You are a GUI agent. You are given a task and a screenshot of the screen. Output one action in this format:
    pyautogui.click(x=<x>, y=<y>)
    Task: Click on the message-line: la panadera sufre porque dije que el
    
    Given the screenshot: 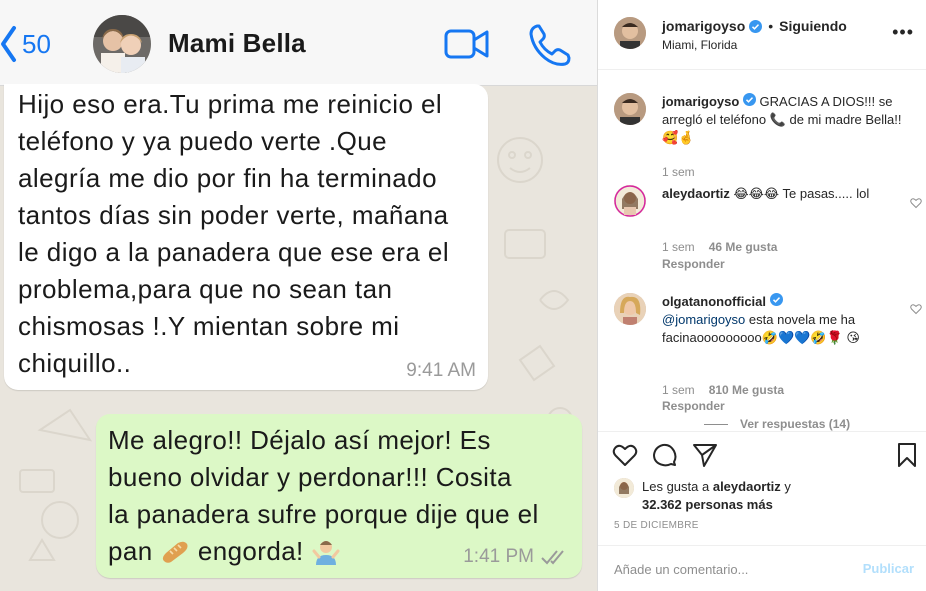 What is the action you would take?
    pyautogui.click(x=323, y=514)
    